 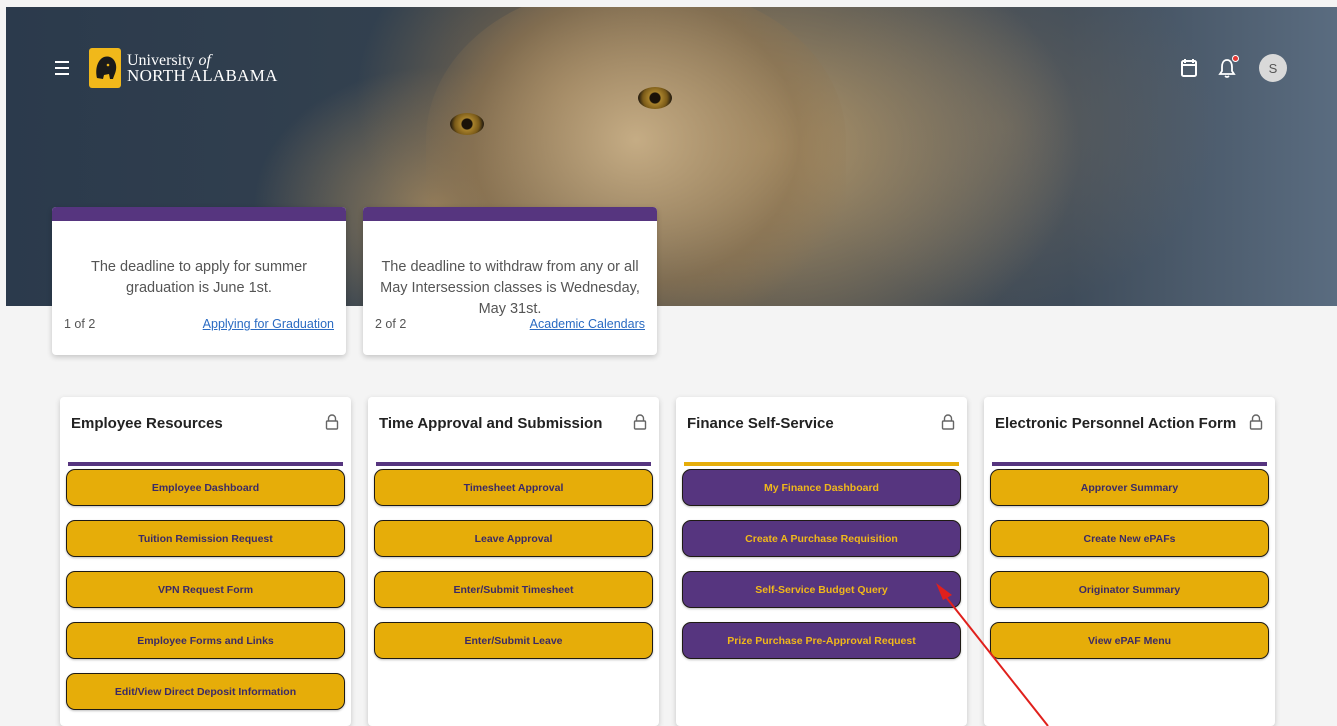 What do you see at coordinates (513, 538) in the screenshot?
I see `leave-approval-button: Leave Approval` at bounding box center [513, 538].